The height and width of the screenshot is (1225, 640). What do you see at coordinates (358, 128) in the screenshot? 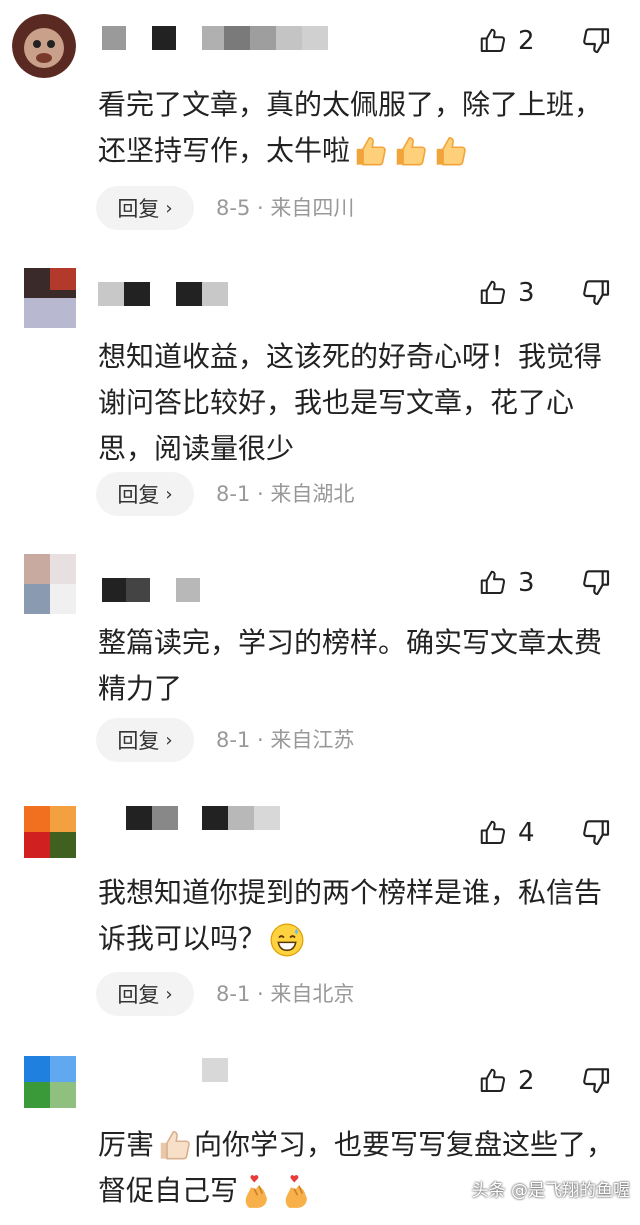
I see `comment-text: 看完了文章，真的太佩服了，除了上班，还坚持写作，太牛啦` at bounding box center [358, 128].